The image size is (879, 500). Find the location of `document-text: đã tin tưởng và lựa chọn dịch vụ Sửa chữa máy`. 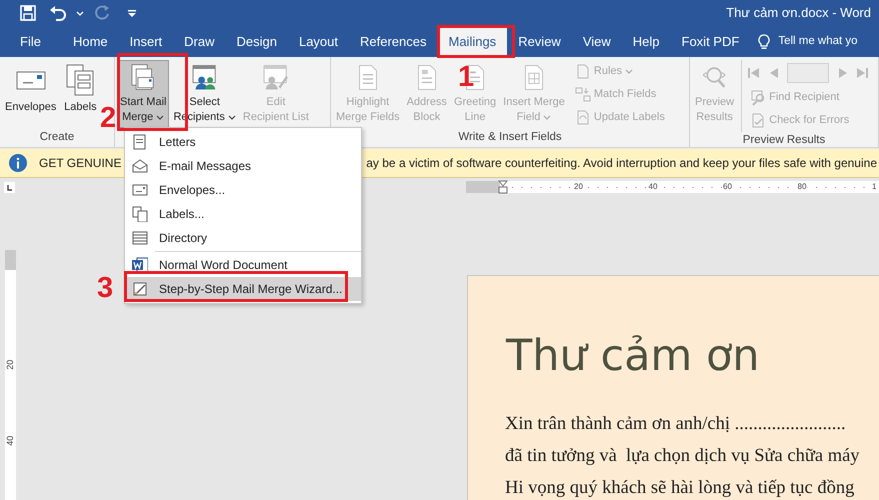

document-text: đã tin tưởng và lựa chọn dịch vụ Sửa chữa máy is located at coordinates (683, 456).